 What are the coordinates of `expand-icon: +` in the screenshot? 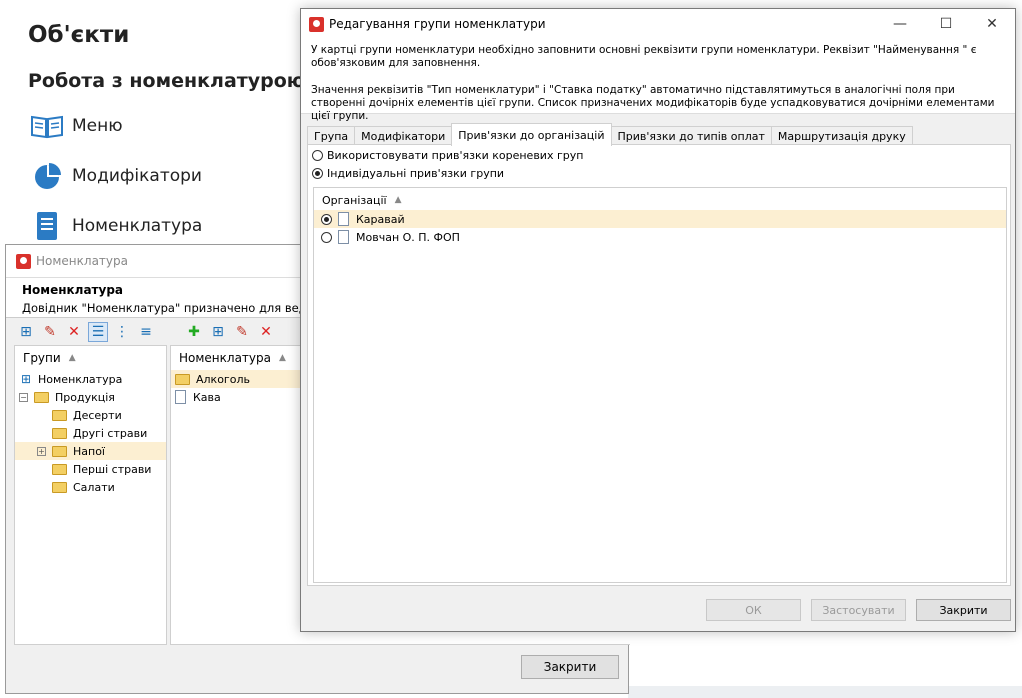 It's located at (41, 451).